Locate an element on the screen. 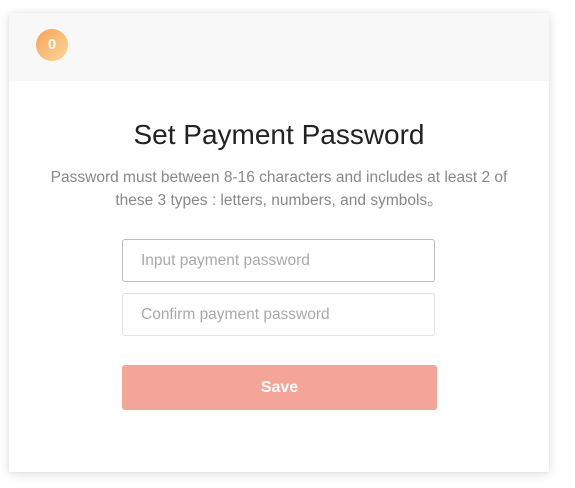 This screenshot has width=575, height=488. confirm-payment-password-input is located at coordinates (278, 314).